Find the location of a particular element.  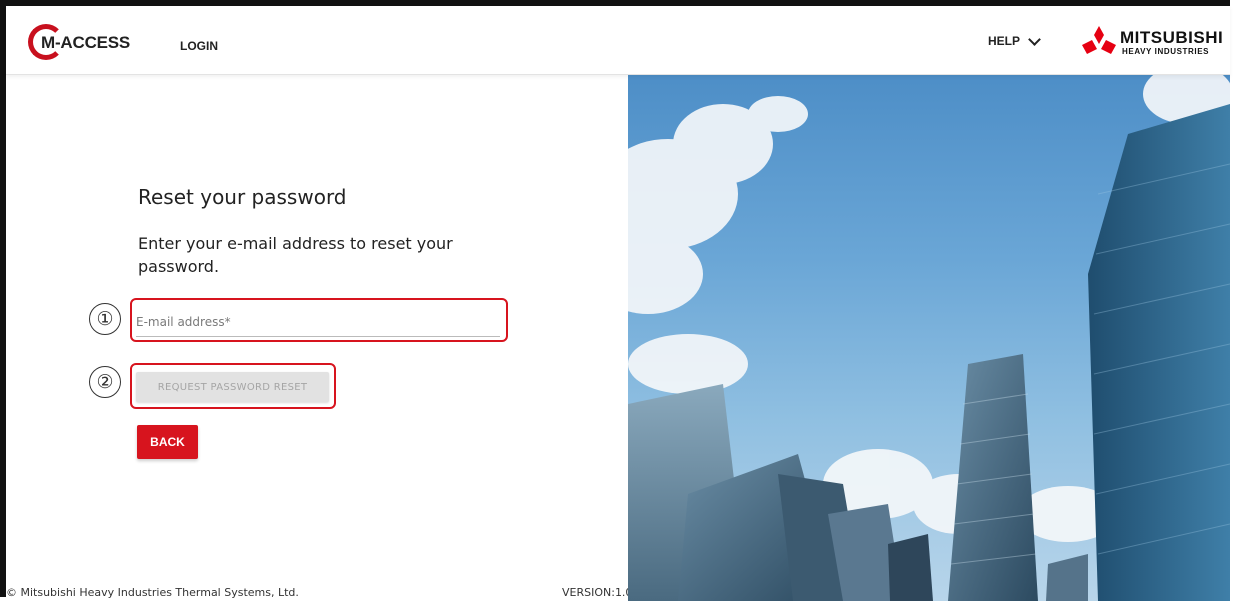

company-subtitle: HEAVY INDUSTRIES is located at coordinates (1166, 51).